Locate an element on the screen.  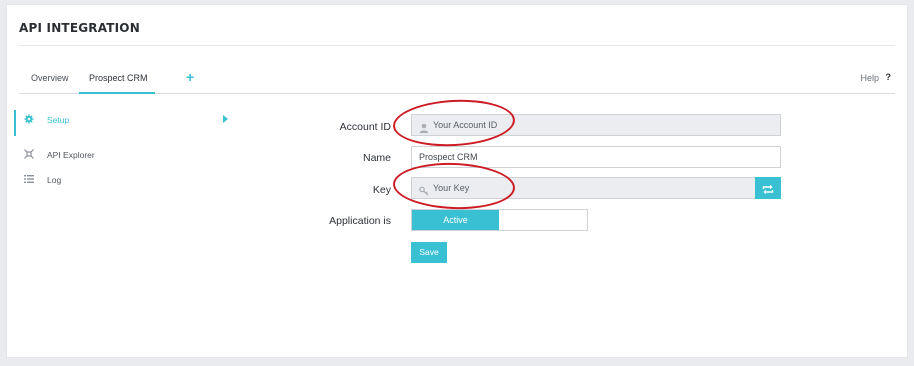
name-value: Prospect CRM is located at coordinates (448, 157).